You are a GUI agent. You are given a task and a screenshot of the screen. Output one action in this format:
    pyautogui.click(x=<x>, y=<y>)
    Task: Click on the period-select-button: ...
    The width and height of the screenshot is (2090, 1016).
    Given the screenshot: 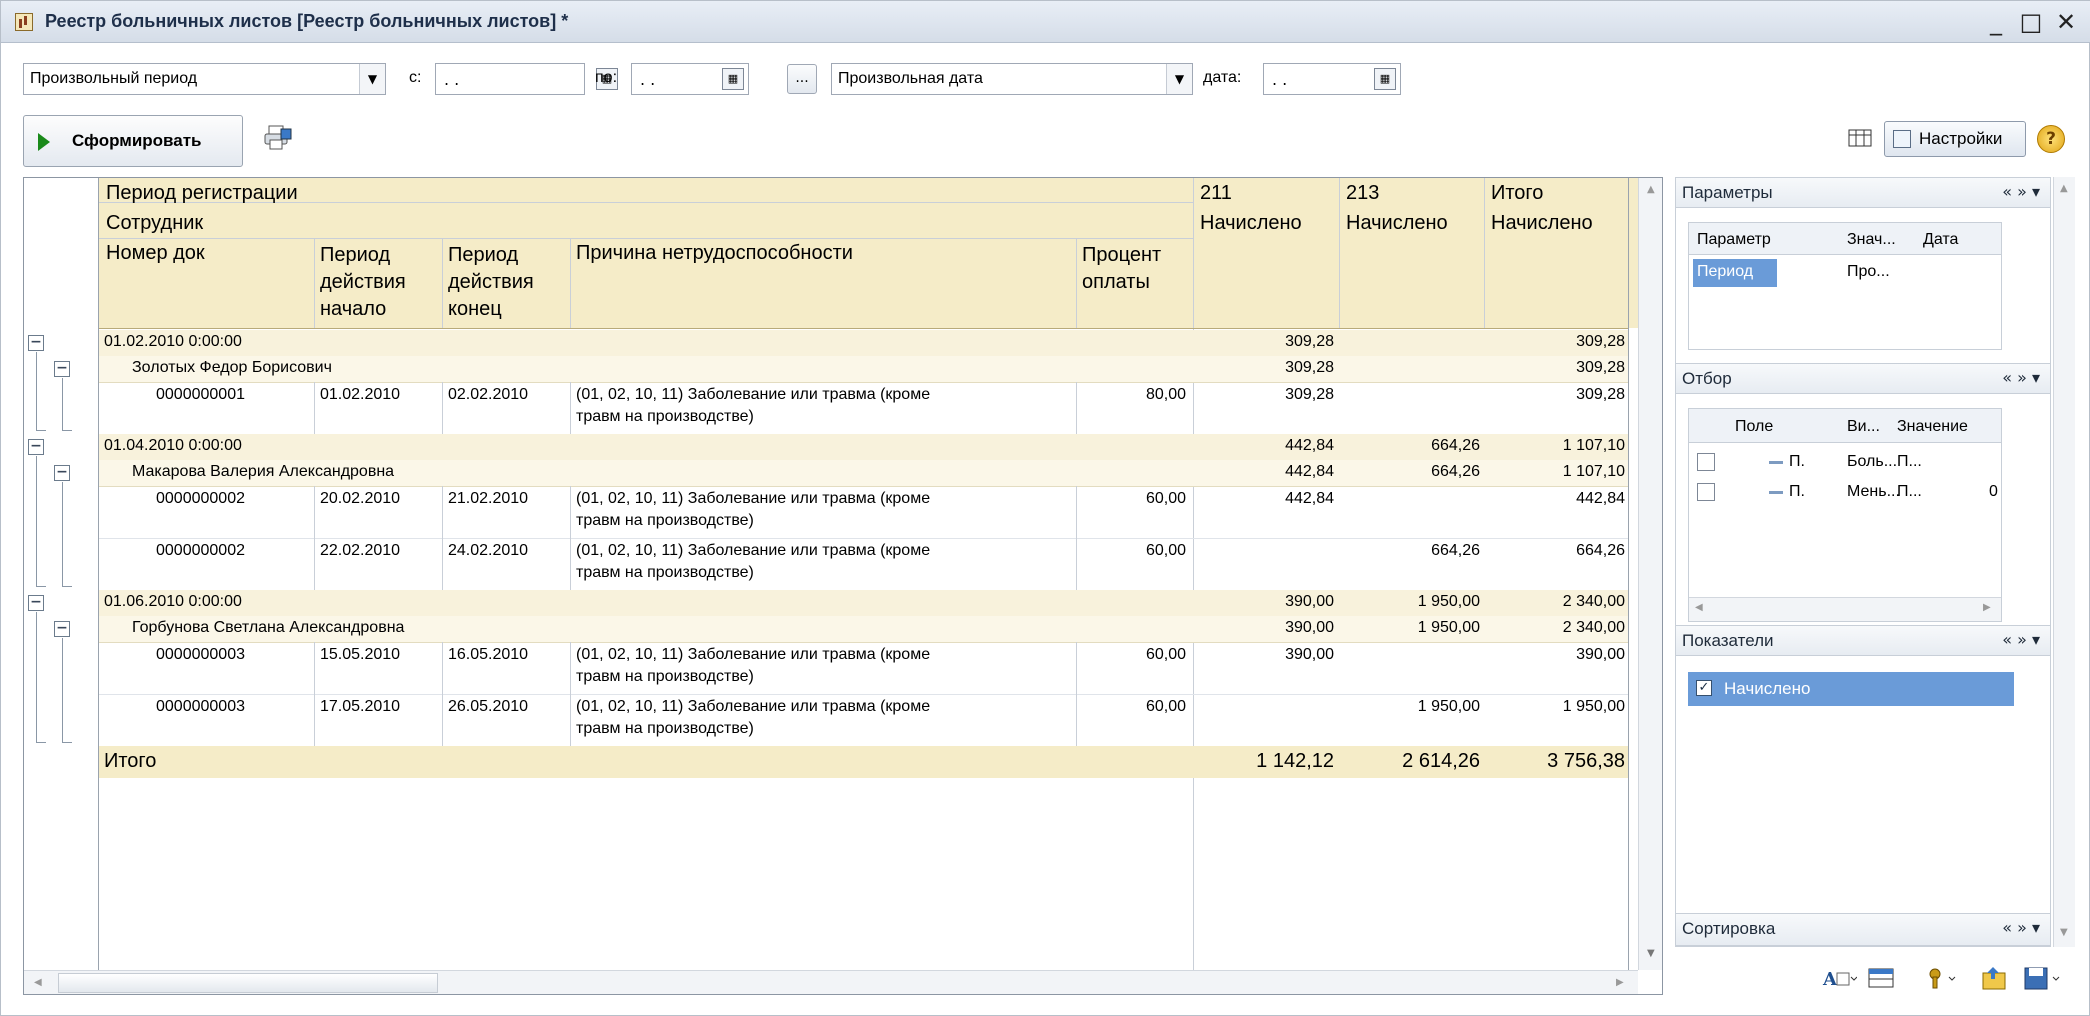 What is the action you would take?
    pyautogui.click(x=802, y=79)
    